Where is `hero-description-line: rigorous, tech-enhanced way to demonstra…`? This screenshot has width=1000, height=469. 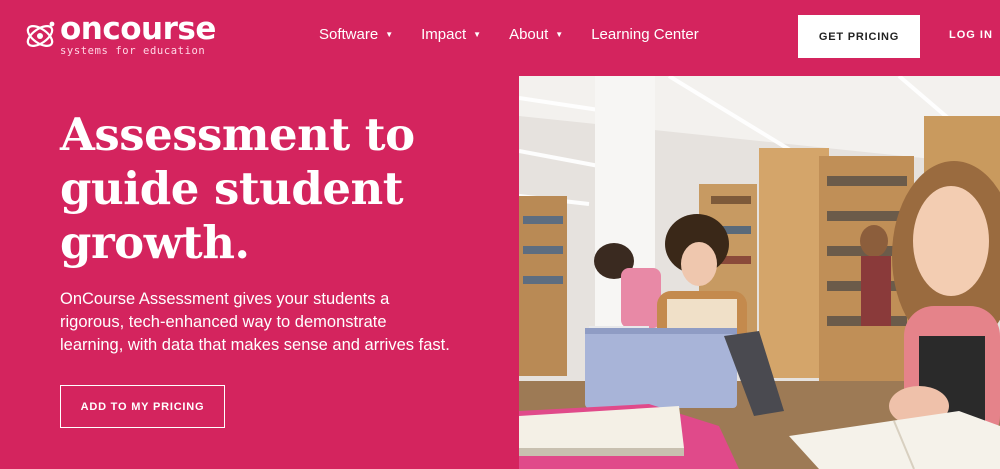
hero-description-line: rigorous, tech-enhanced way to demonstra… is located at coordinates (223, 322).